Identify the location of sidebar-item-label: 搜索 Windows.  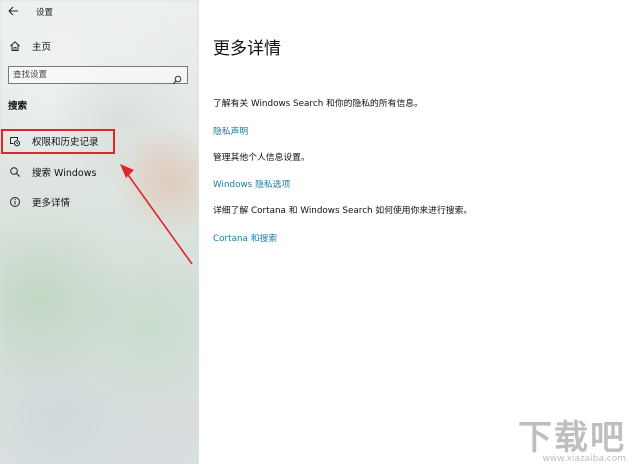
(64, 173).